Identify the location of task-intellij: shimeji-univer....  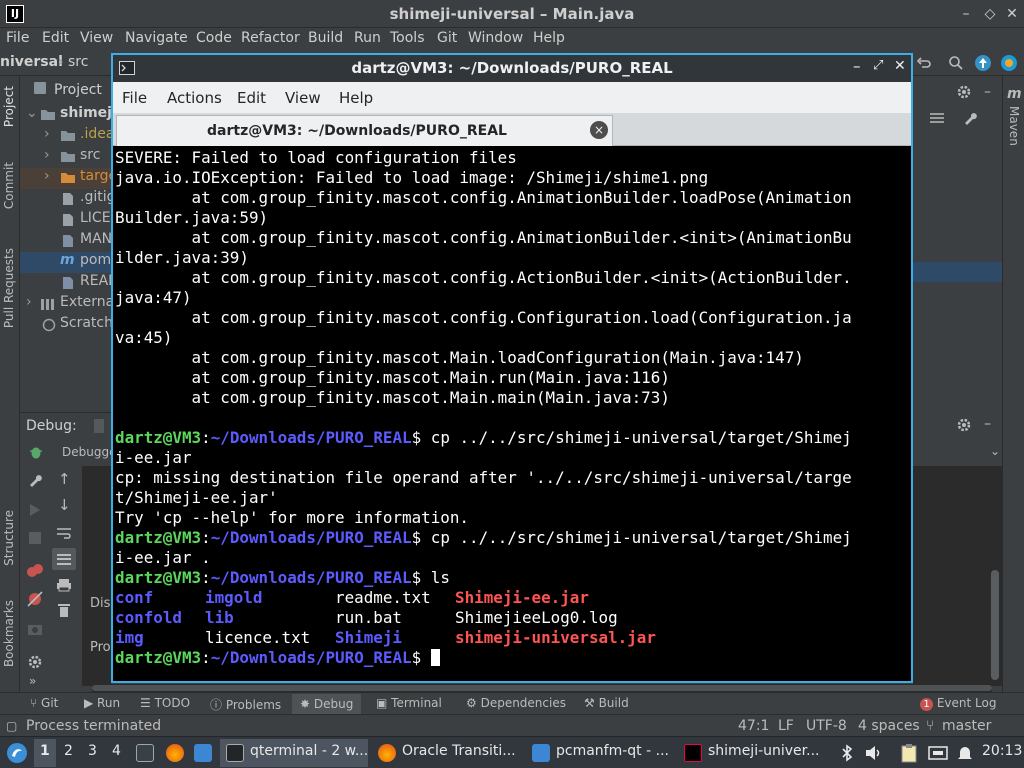
(764, 751).